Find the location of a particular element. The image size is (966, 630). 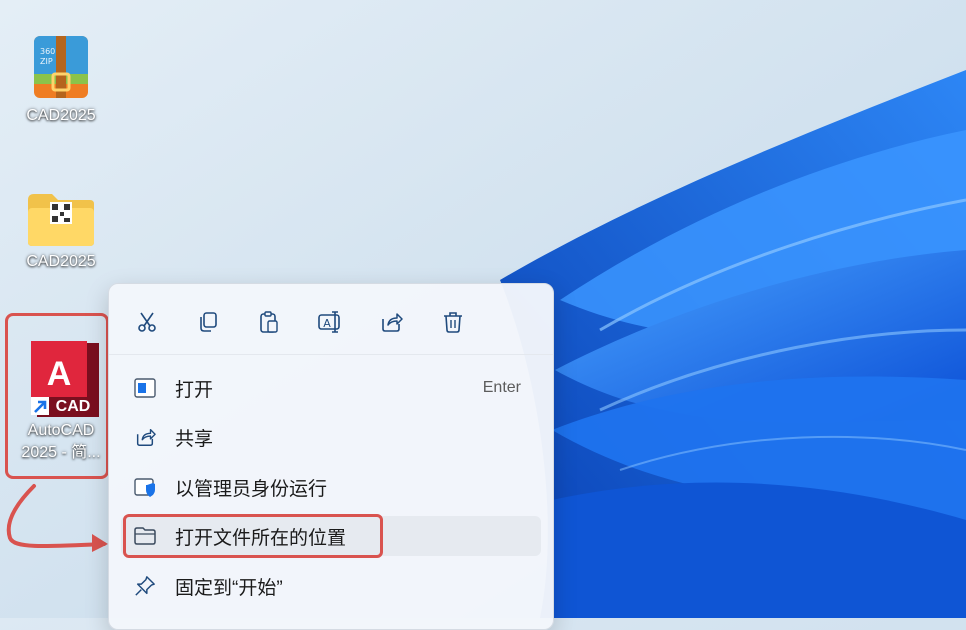

annotation-highlight-box is located at coordinates (57, 396).